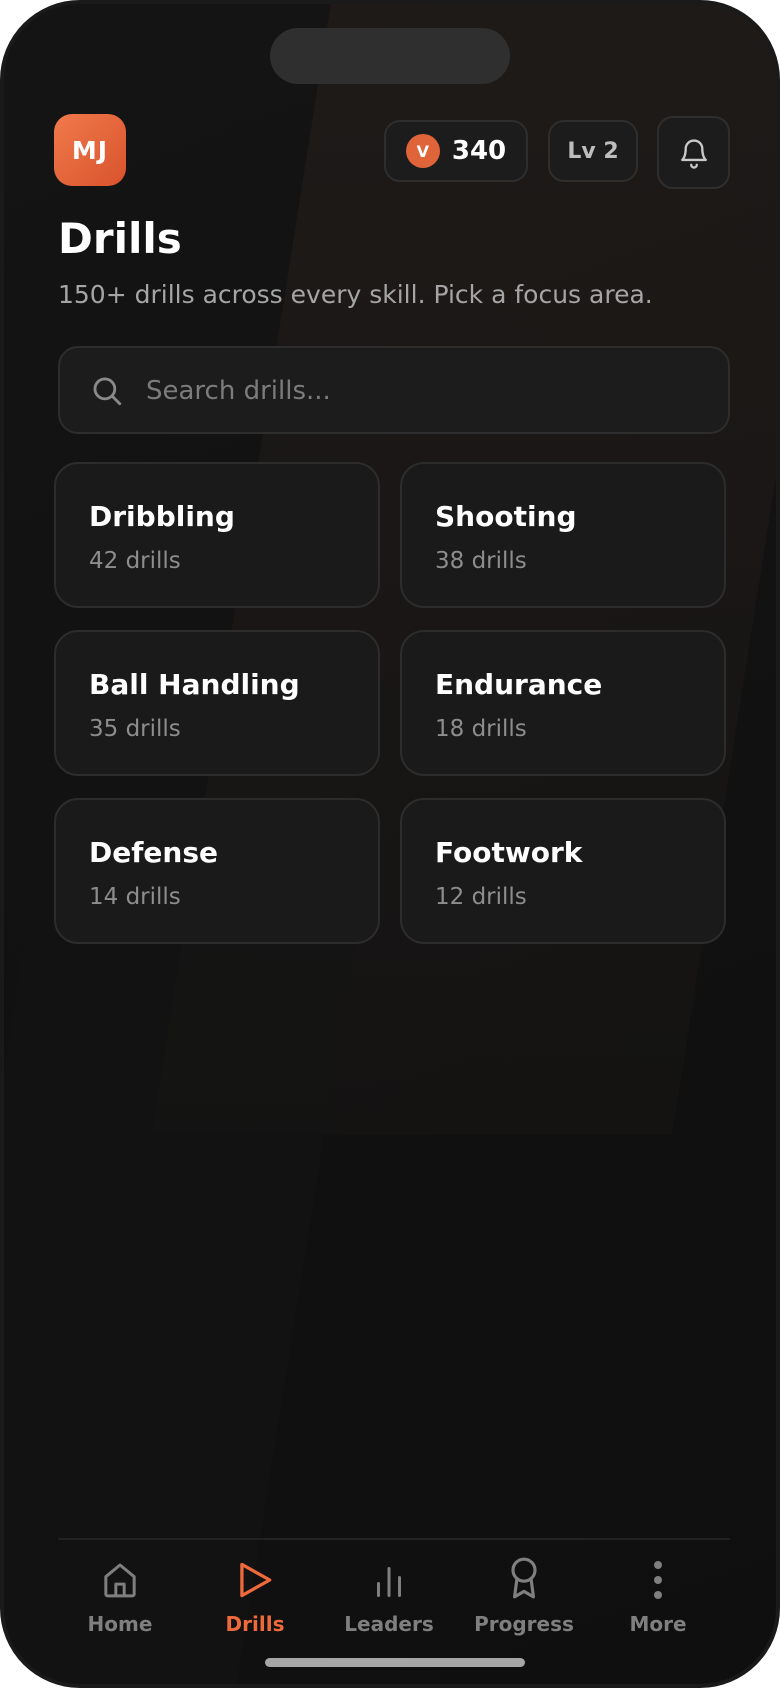 Image resolution: width=780 pixels, height=1688 pixels. Describe the element at coordinates (255, 1599) in the screenshot. I see `tab-drills: Drills` at that location.